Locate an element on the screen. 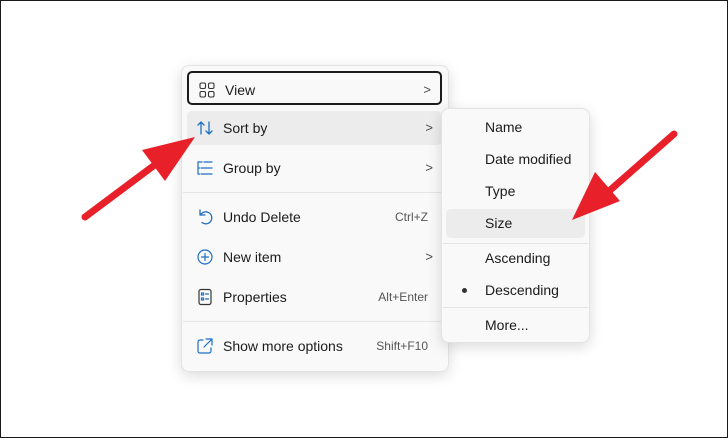  submenu-item-ascending: Ascending is located at coordinates (515, 258).